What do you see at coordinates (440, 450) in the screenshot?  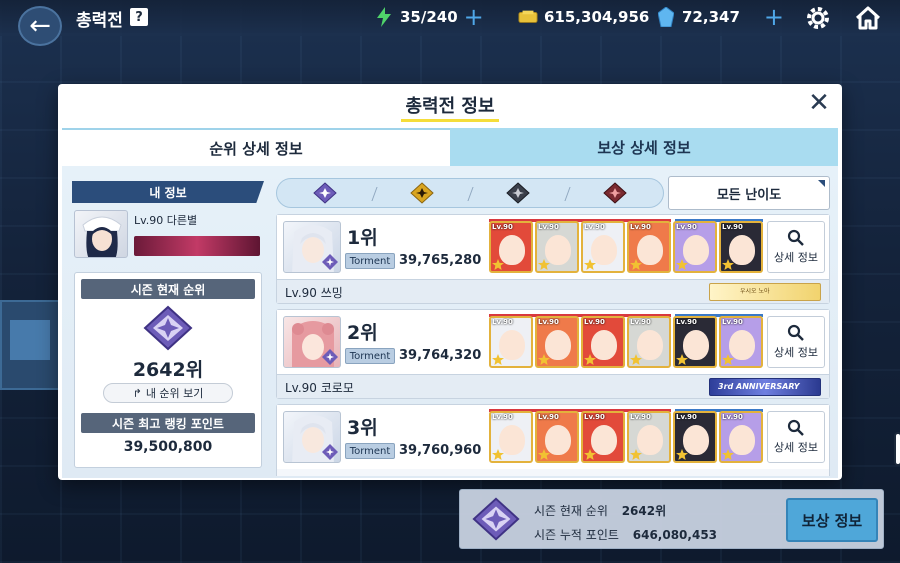 I see `rank-score: 39,760,960` at bounding box center [440, 450].